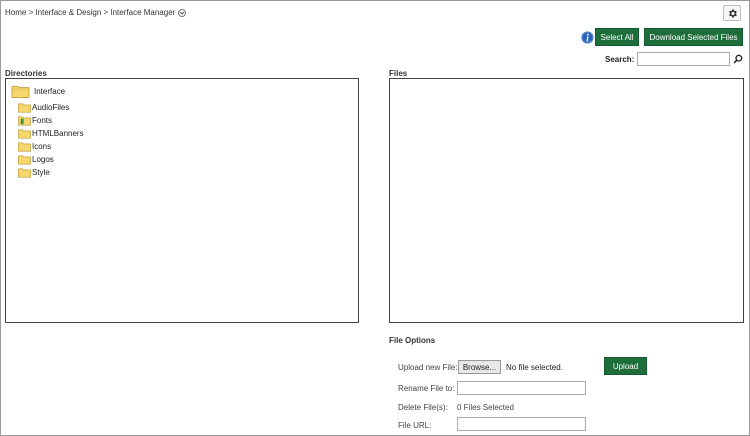  What do you see at coordinates (398, 73) in the screenshot?
I see `files-title: Files` at bounding box center [398, 73].